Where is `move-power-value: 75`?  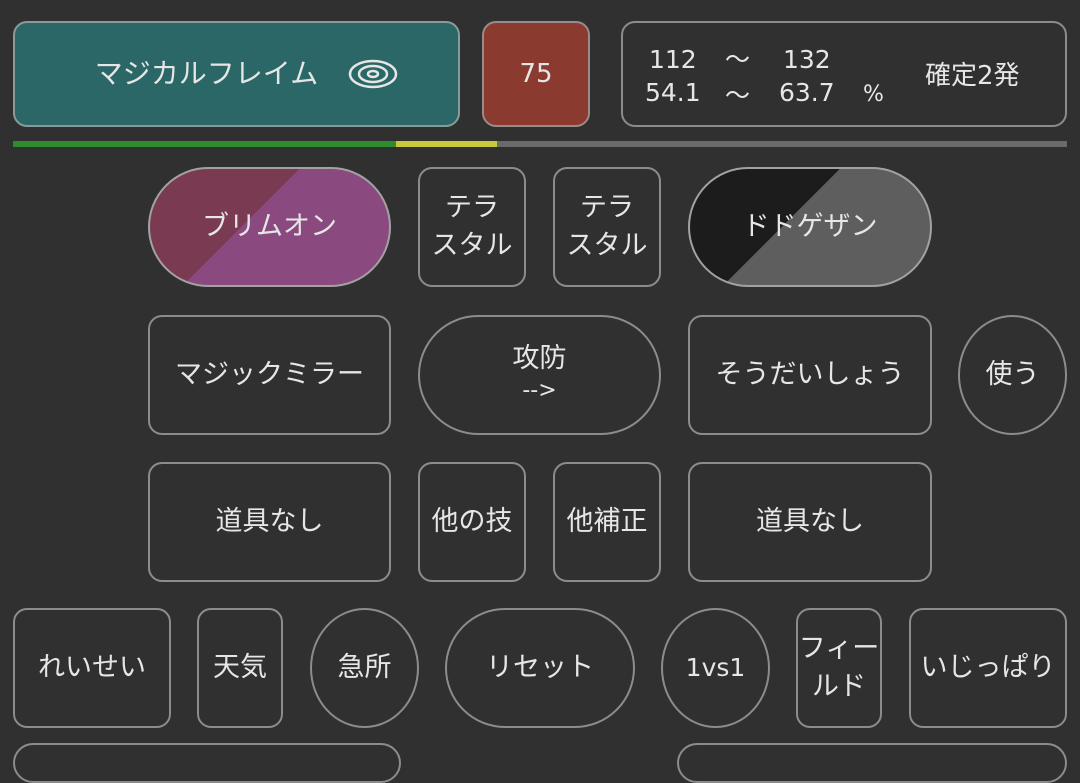
move-power-value: 75 is located at coordinates (536, 74).